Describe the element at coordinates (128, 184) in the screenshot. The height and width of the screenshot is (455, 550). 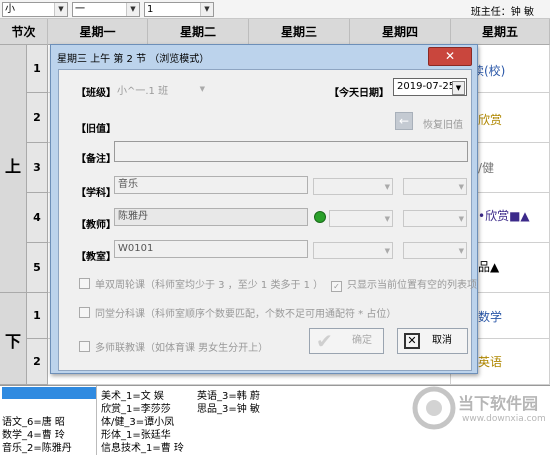
I see `subject-value: 音乐` at that location.